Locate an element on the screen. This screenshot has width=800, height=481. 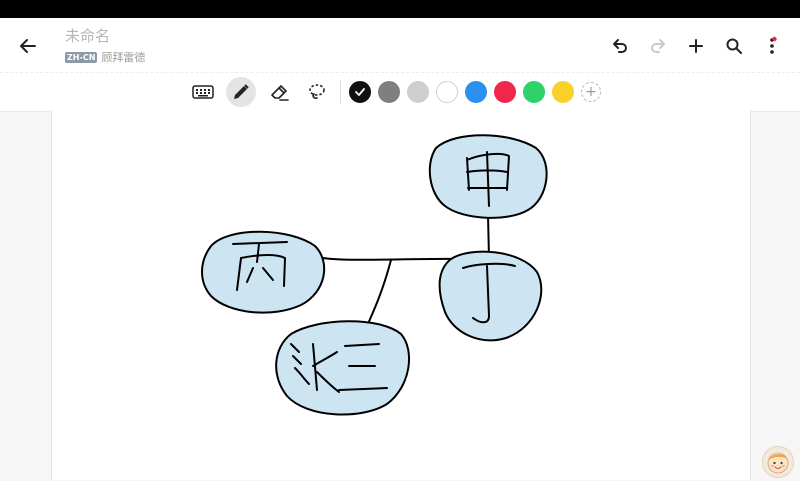
connector-branch-zhangsan is located at coordinates (379, 293).